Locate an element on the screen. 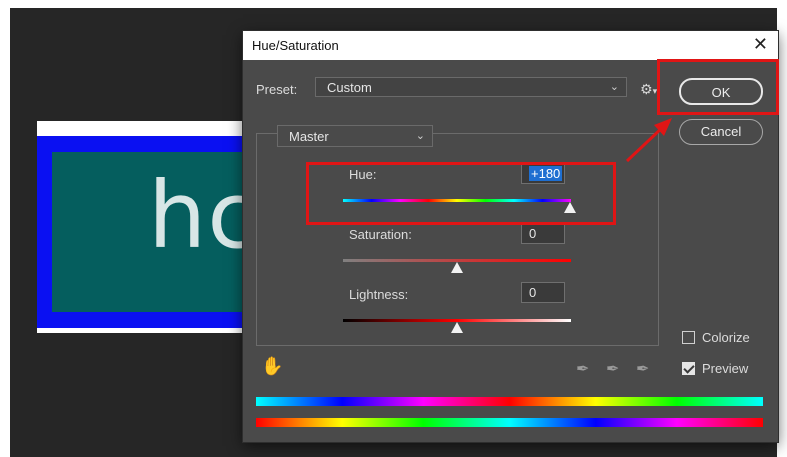 The width and height of the screenshot is (787, 457). lightness-input: 0 is located at coordinates (543, 292).